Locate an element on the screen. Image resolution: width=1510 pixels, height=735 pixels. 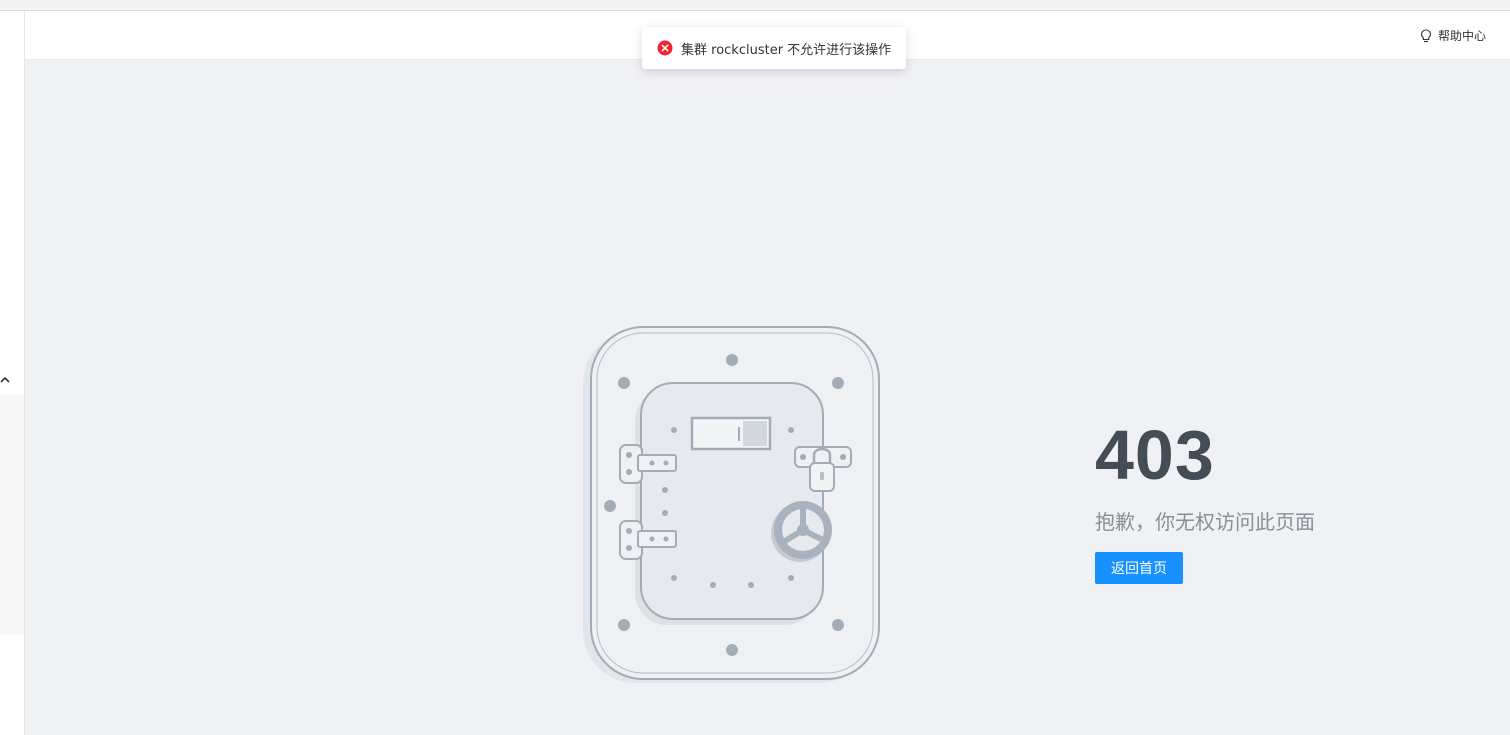
chevron-up-icon is located at coordinates (5, 380).